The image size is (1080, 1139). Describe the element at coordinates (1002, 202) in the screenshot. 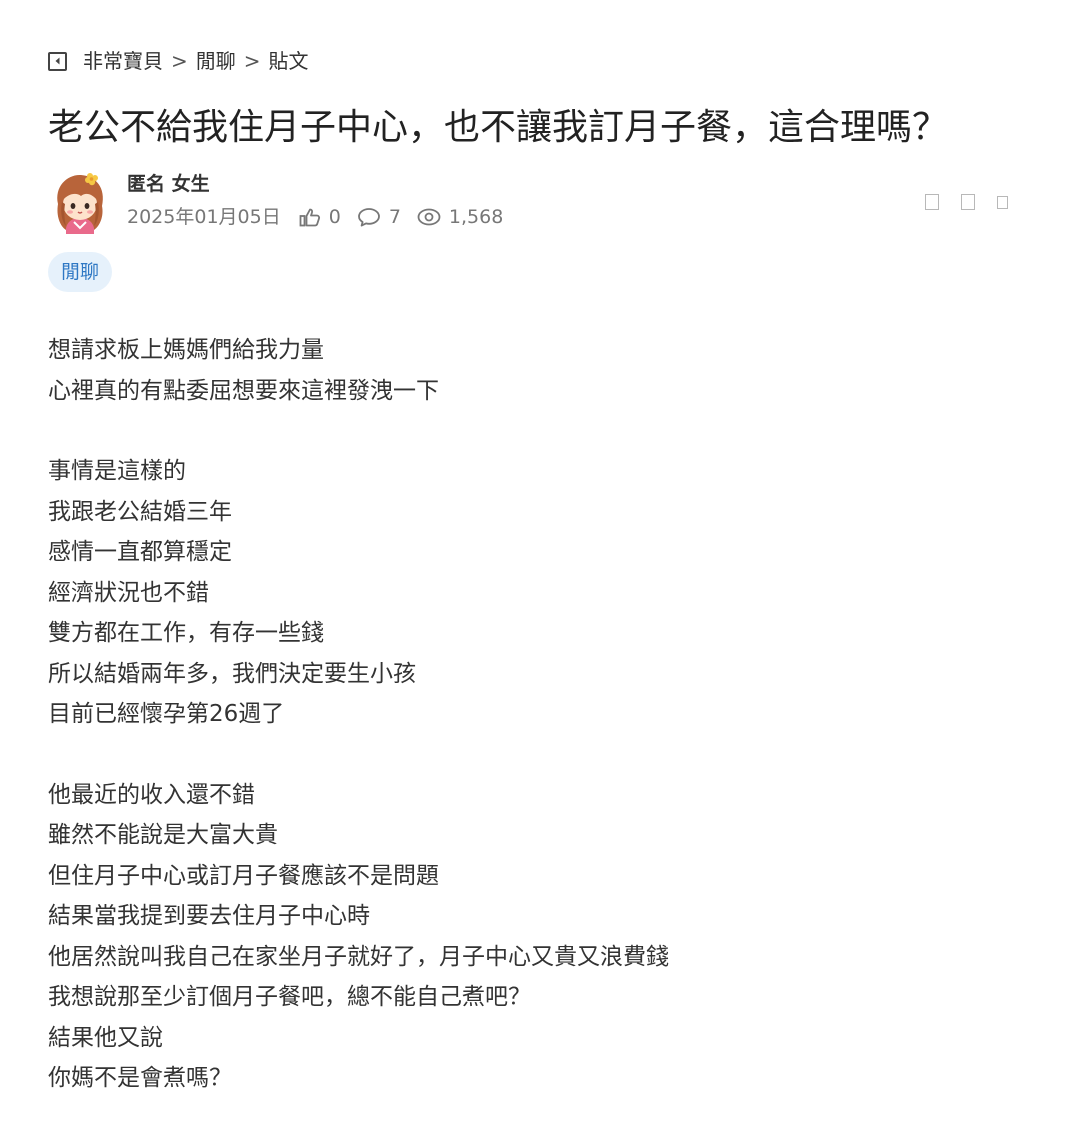

I see `more-options-icon` at that location.